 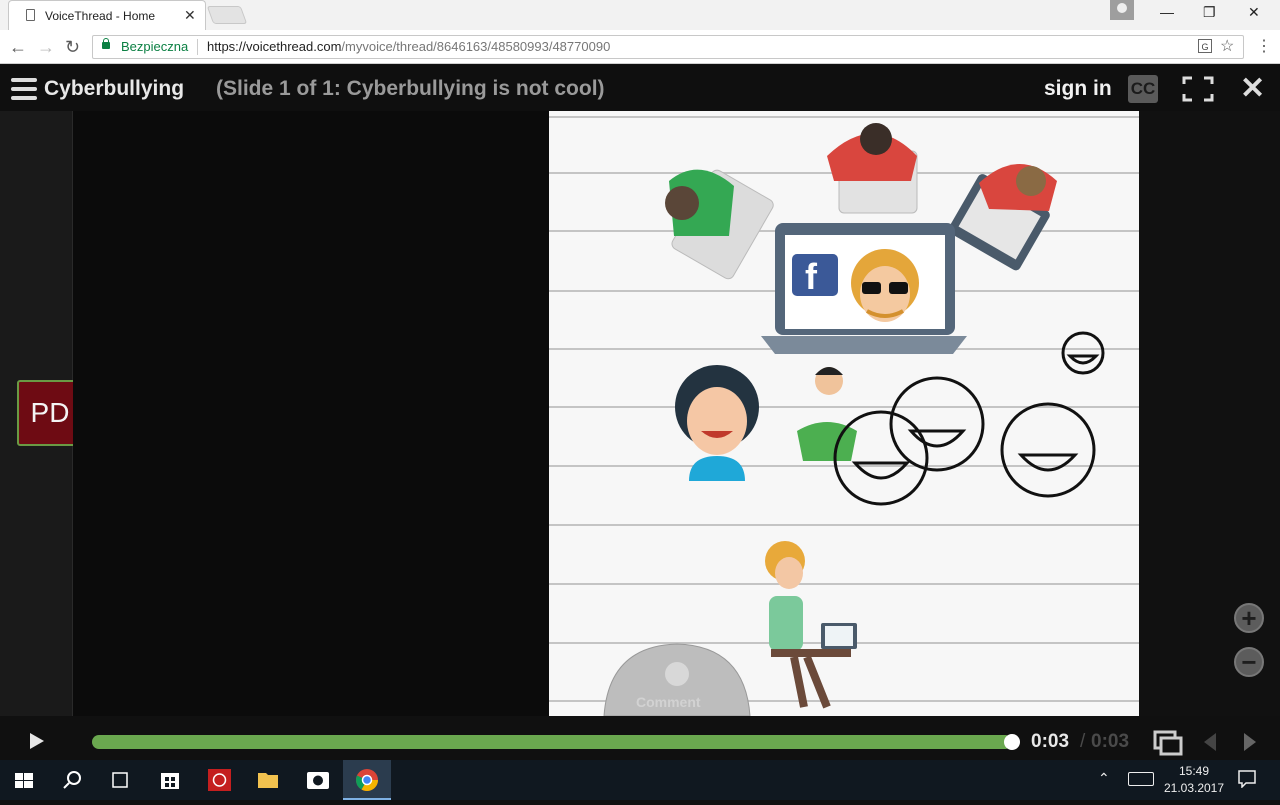 What do you see at coordinates (1209, 12) in the screenshot?
I see `restore-icon: ❐` at bounding box center [1209, 12].